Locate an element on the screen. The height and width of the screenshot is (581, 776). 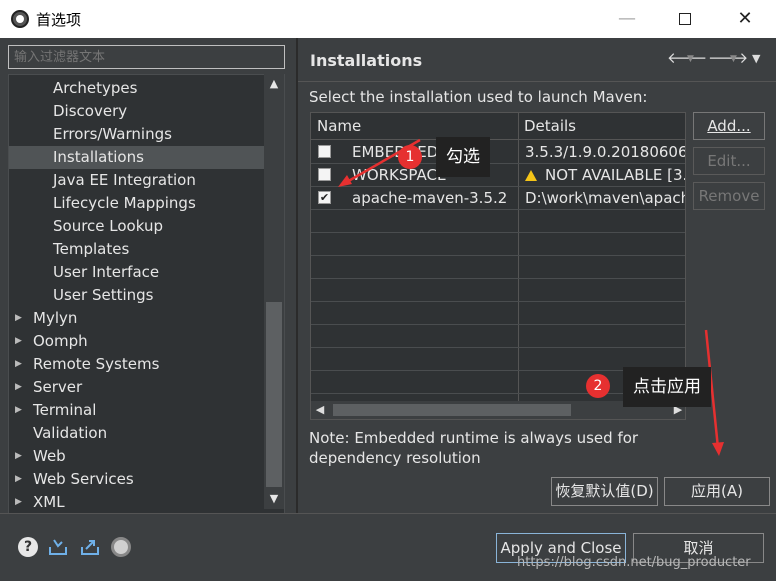
table-row: EMBEDDED 3.5.3/1.9.0.20180606-2 is located at coordinates (498, 152).